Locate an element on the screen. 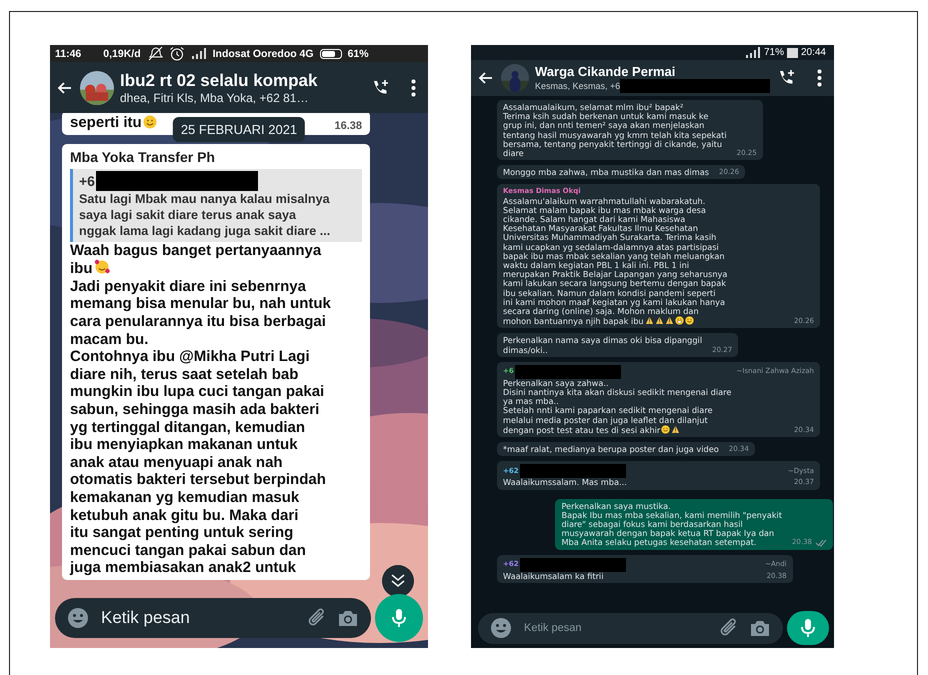  message-text: seperti itu is located at coordinates (106, 122).